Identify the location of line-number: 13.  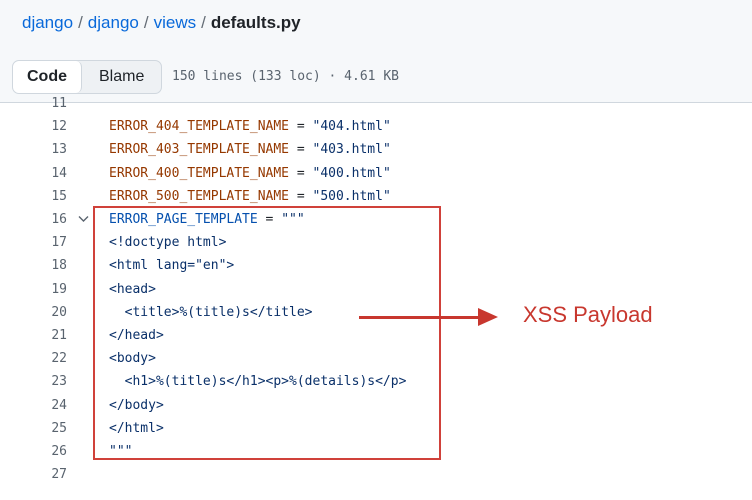
(47, 149).